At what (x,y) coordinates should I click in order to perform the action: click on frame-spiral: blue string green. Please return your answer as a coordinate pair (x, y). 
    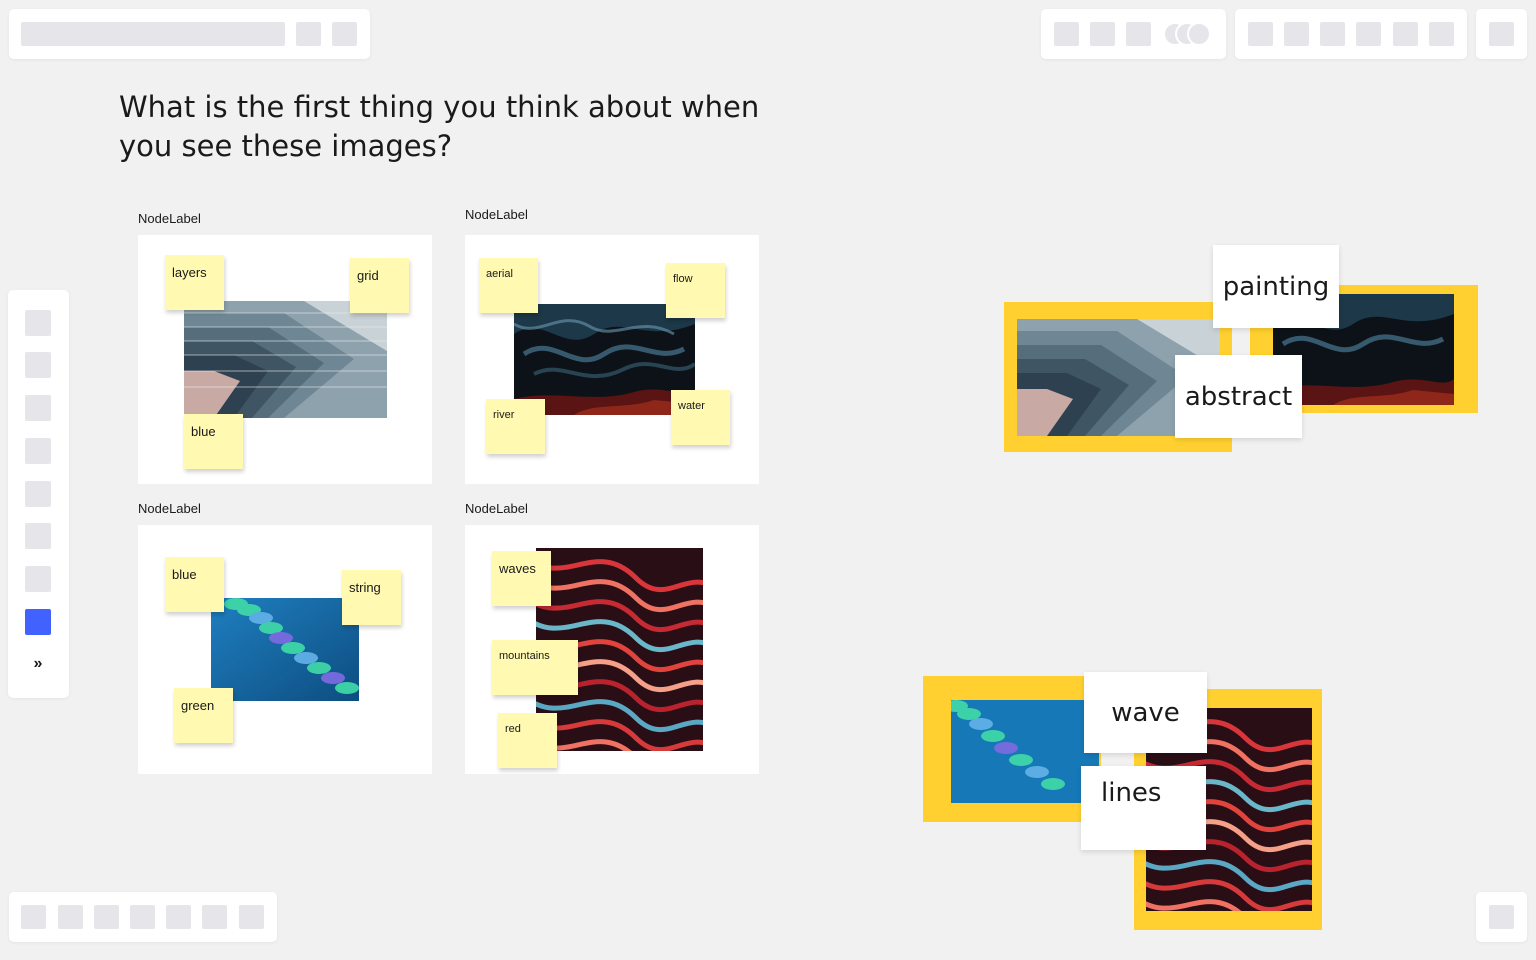
    Looking at the image, I should click on (285, 649).